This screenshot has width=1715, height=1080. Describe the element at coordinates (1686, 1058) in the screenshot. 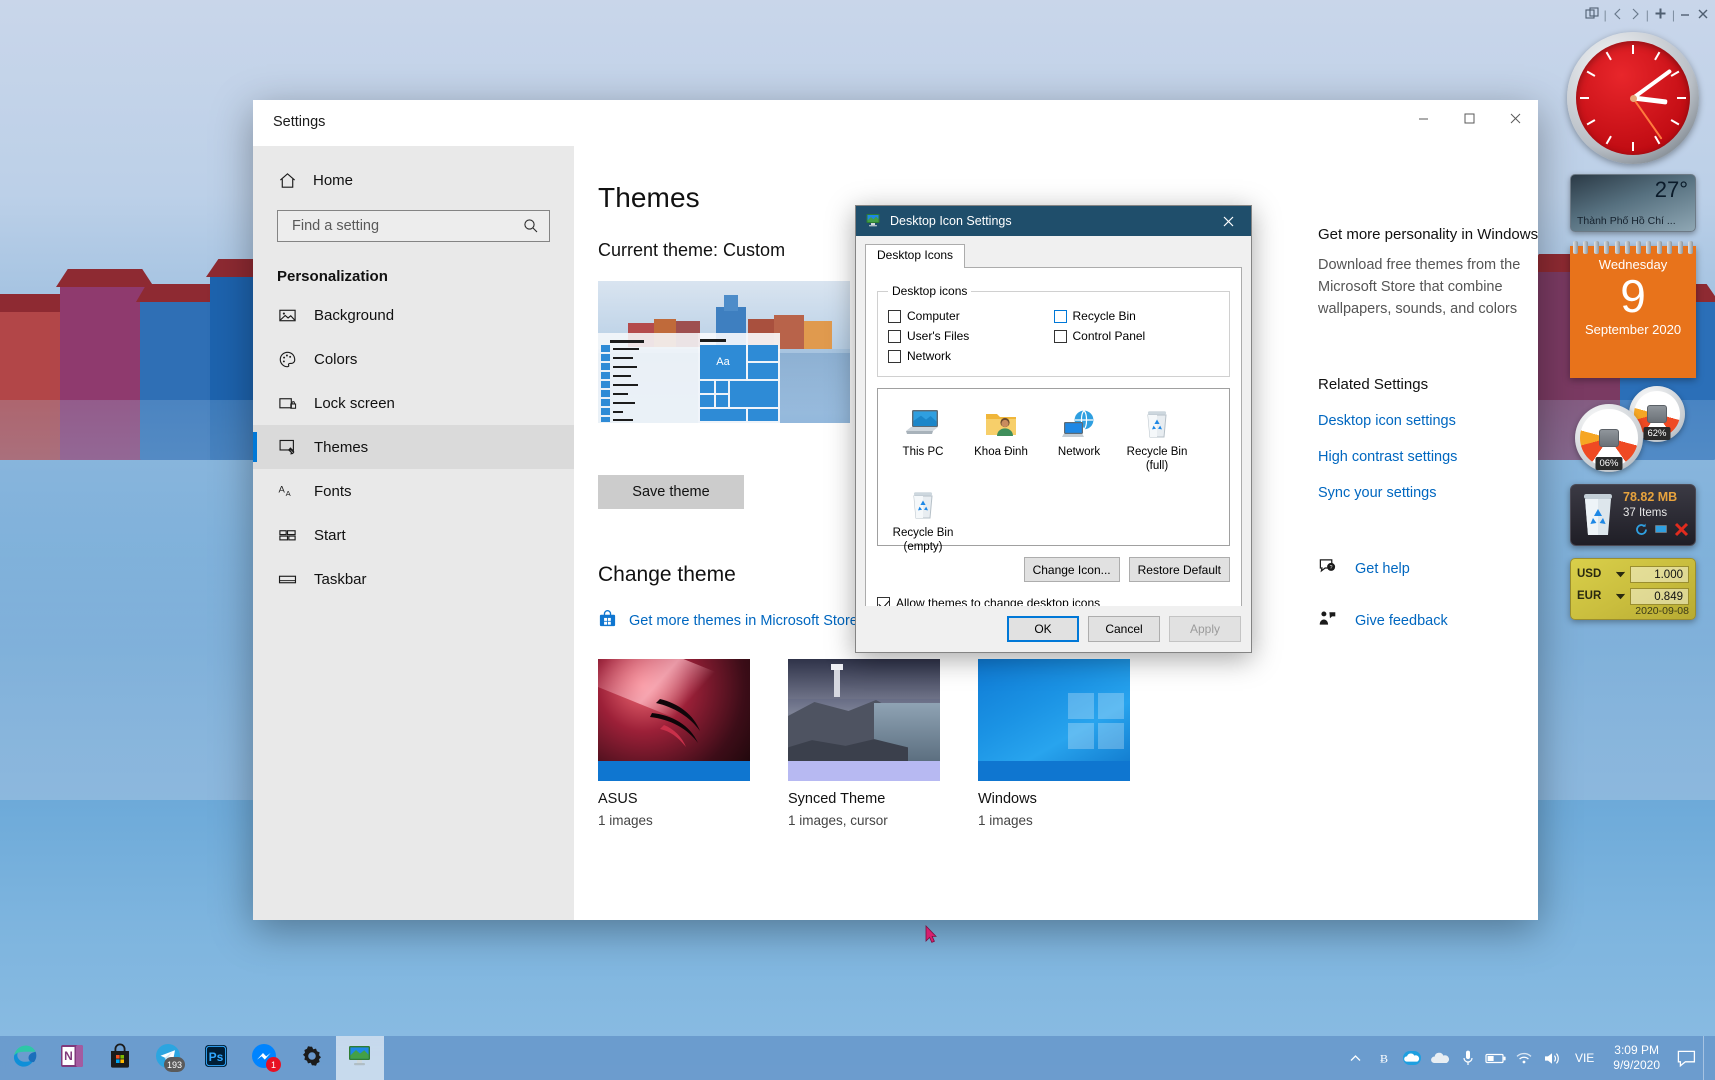

I see `action-center-icon` at that location.